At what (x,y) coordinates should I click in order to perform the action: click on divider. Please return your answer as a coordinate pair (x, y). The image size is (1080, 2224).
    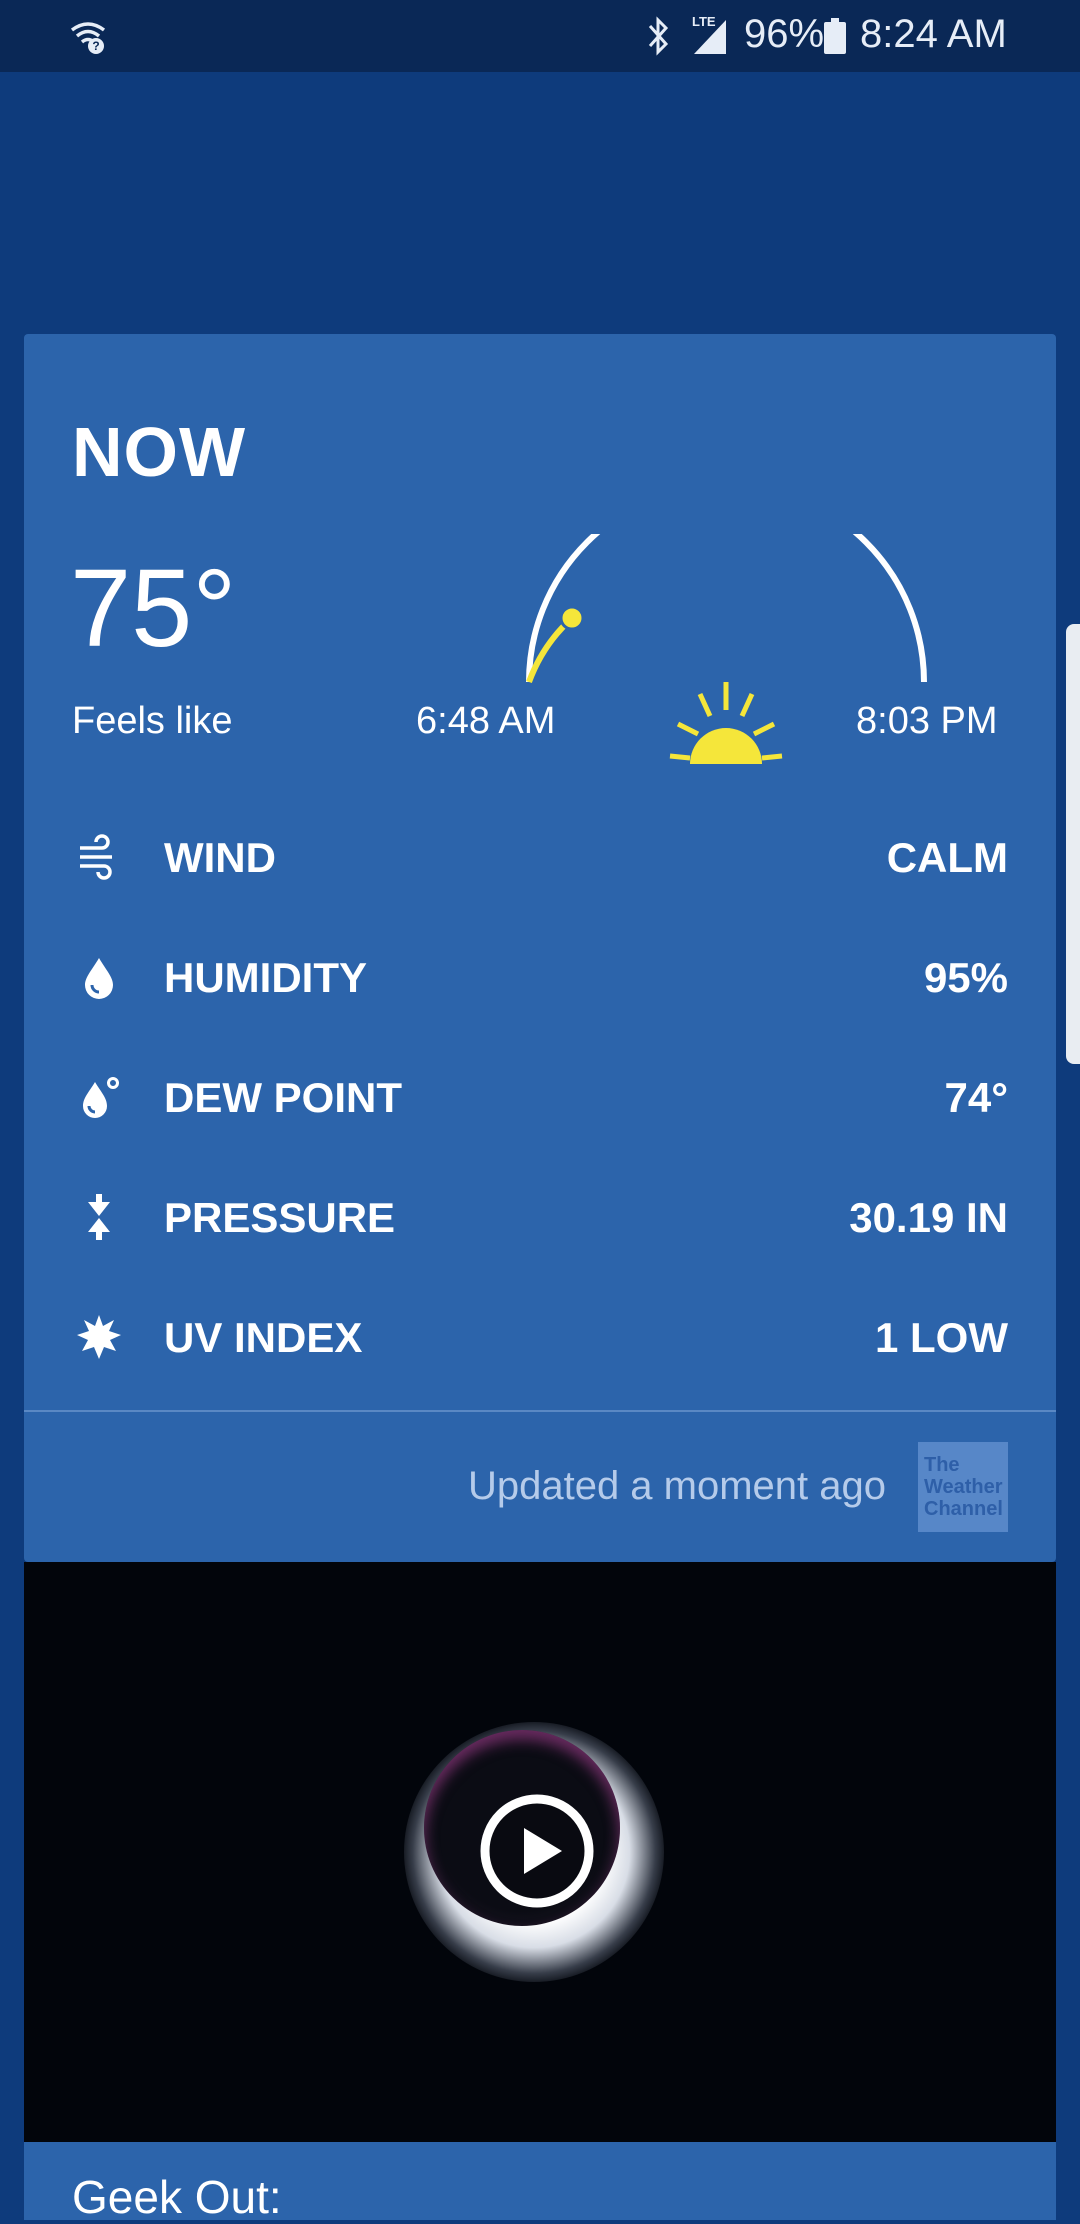
    Looking at the image, I should click on (540, 1411).